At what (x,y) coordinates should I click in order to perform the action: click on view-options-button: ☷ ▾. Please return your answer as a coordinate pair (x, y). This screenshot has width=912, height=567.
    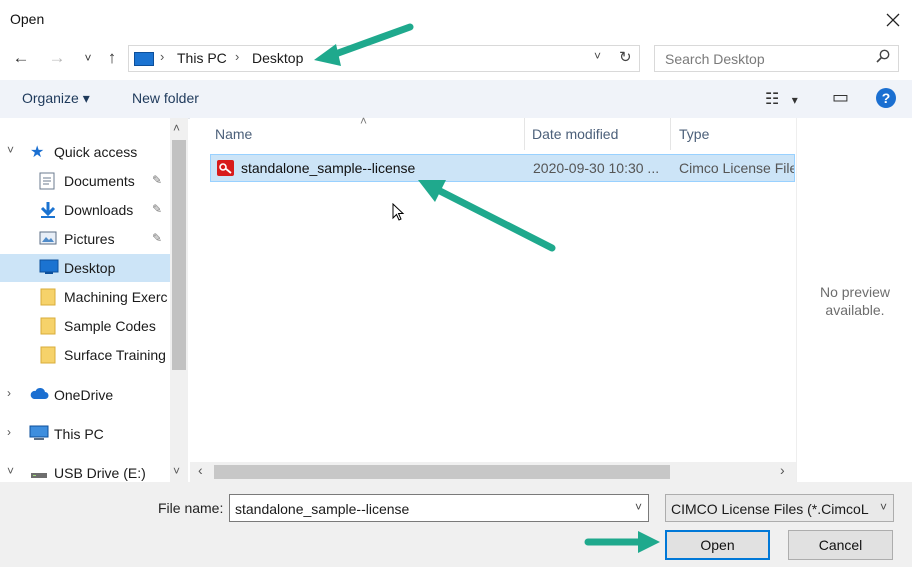
    Looking at the image, I should click on (781, 99).